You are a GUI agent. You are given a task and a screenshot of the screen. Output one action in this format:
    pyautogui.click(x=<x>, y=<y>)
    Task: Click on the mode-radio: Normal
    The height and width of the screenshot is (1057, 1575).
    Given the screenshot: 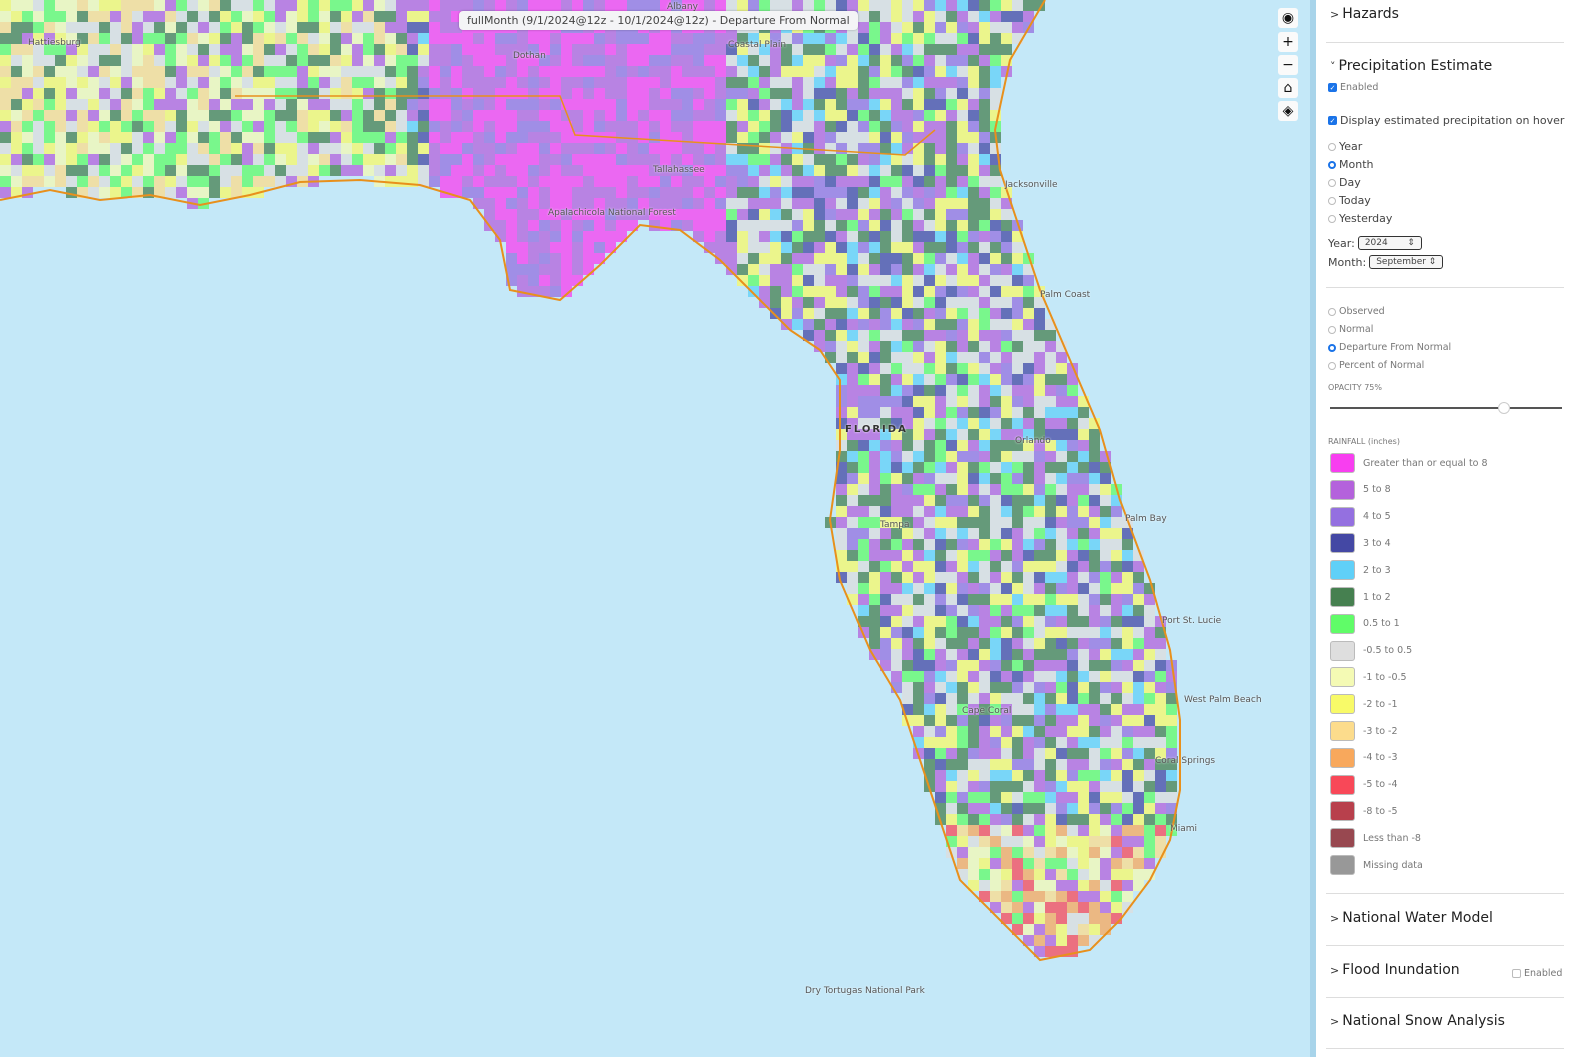 What is the action you would take?
    pyautogui.click(x=1350, y=329)
    